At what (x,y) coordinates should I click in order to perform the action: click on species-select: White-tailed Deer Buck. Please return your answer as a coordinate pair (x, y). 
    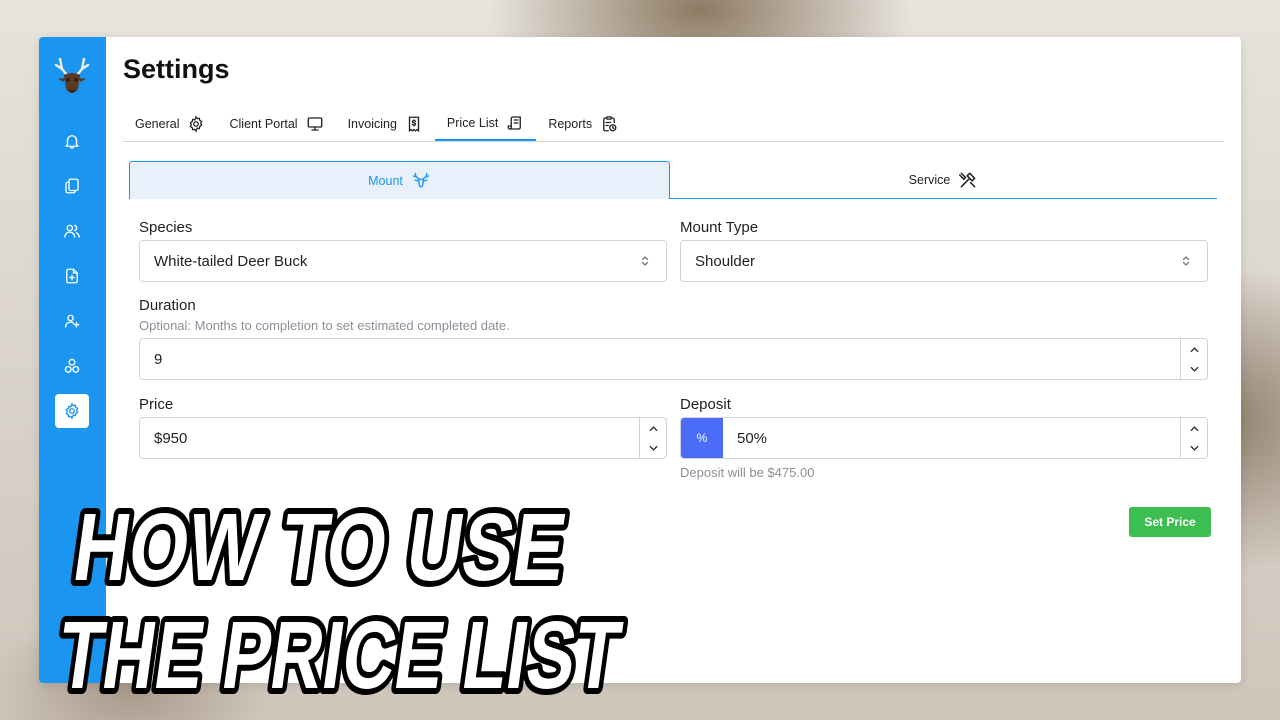
    Looking at the image, I should click on (403, 261).